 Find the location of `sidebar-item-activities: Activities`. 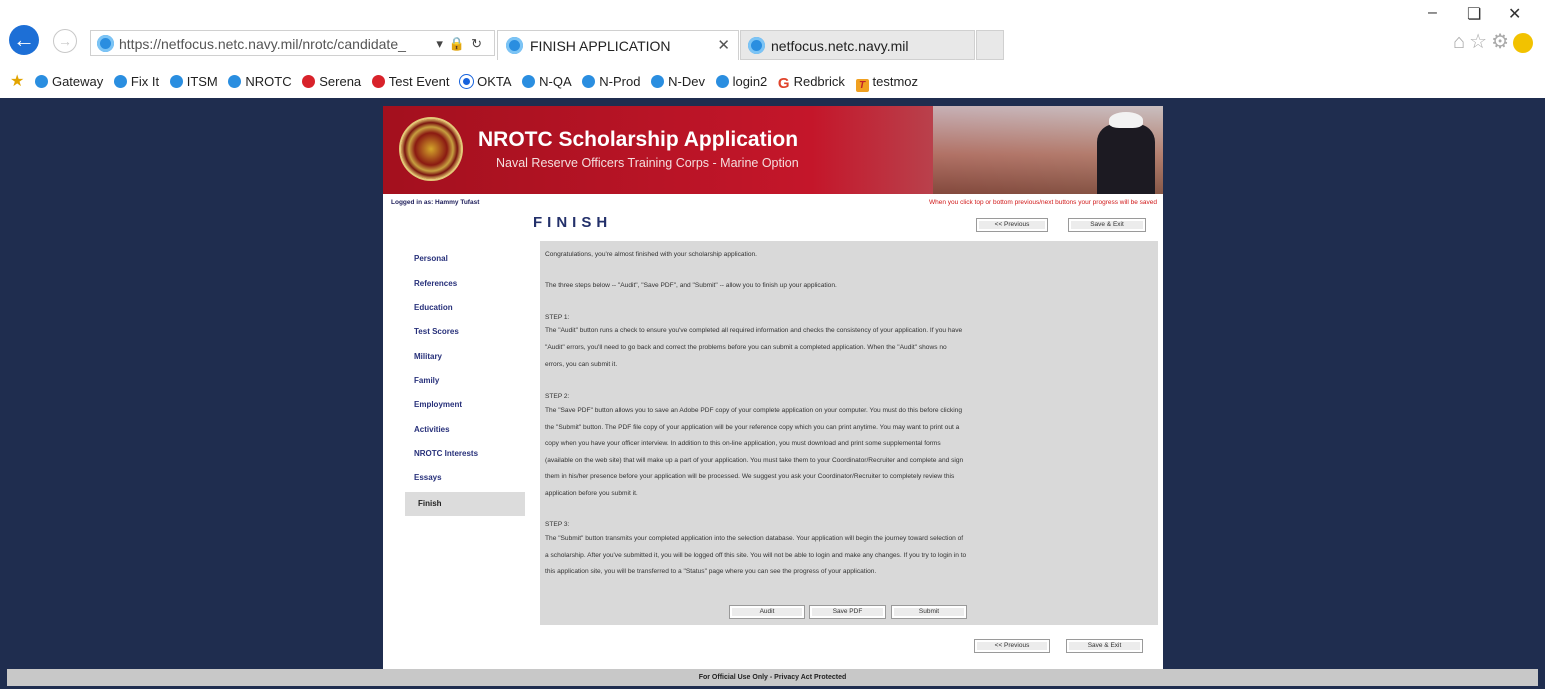

sidebar-item-activities: Activities is located at coordinates (432, 429).